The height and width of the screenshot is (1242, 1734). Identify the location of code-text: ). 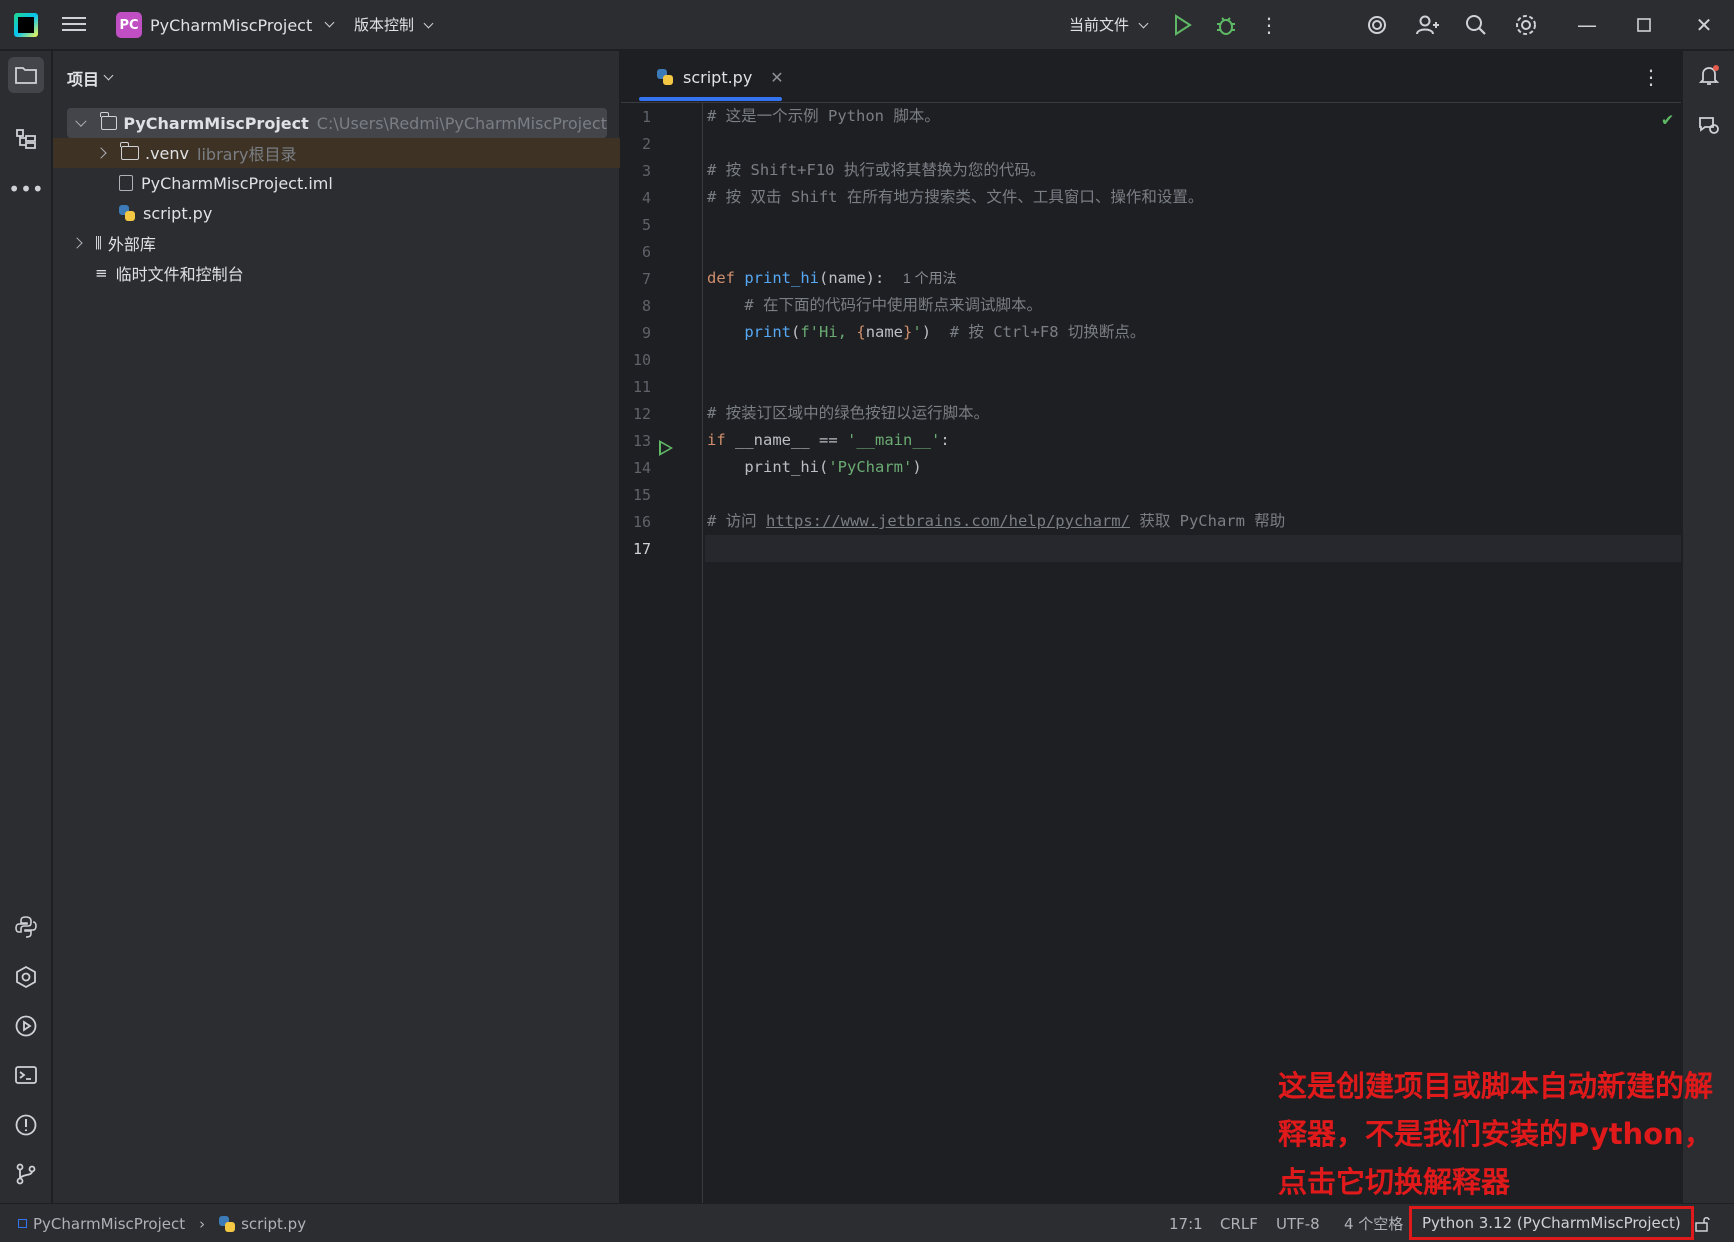
(926, 332).